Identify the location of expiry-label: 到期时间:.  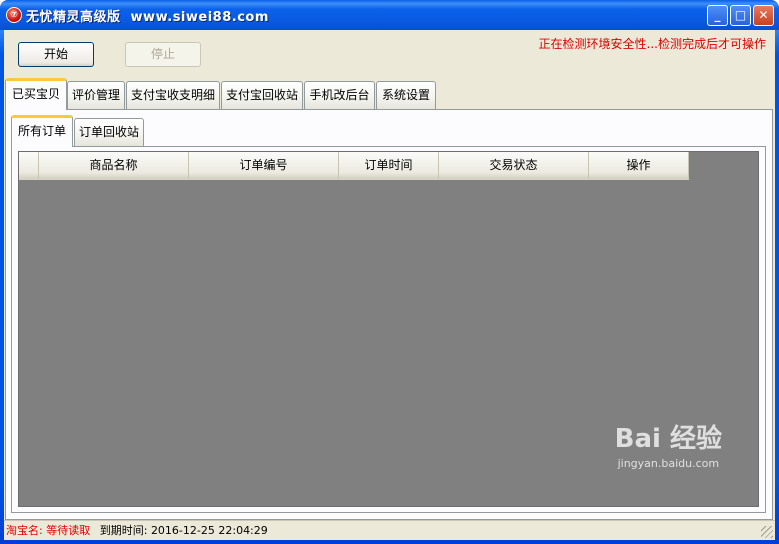
(123, 530).